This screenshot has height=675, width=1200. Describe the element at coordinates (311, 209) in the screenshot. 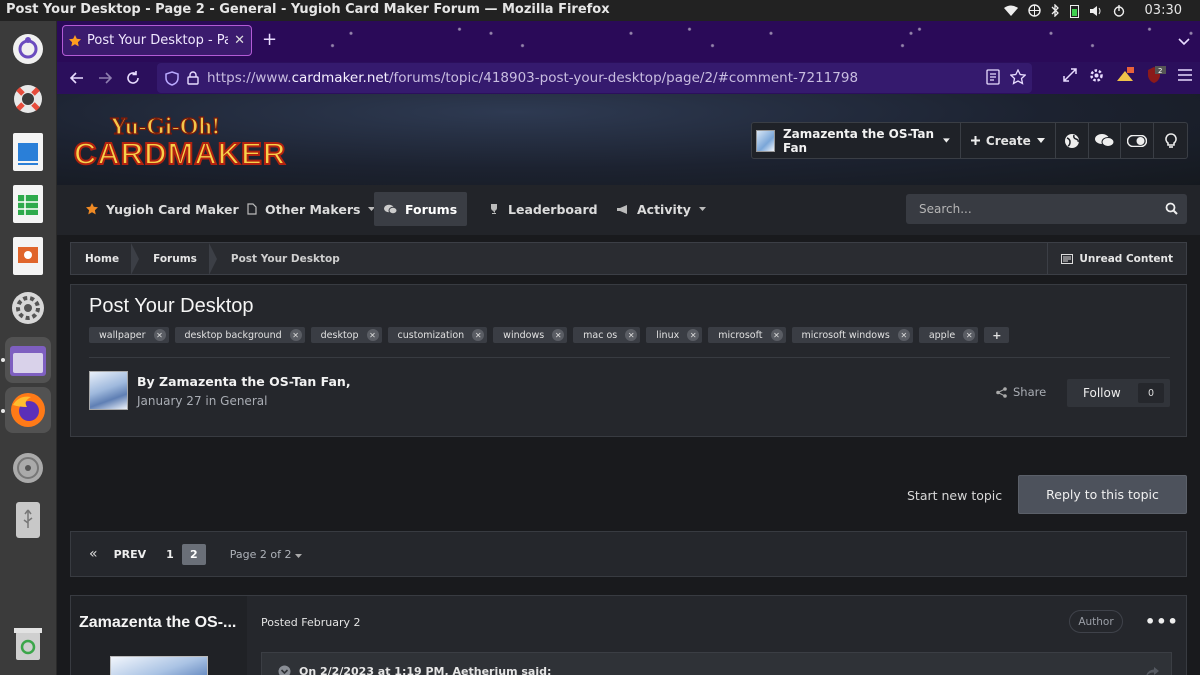

I see `nav-other-makers: Other Makers` at that location.